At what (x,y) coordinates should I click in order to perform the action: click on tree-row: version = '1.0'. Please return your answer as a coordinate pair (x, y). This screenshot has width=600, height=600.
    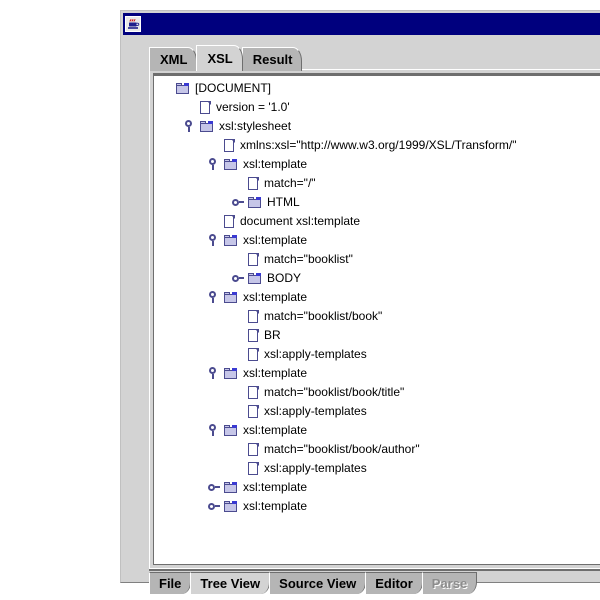
    Looking at the image, I should click on (377, 107).